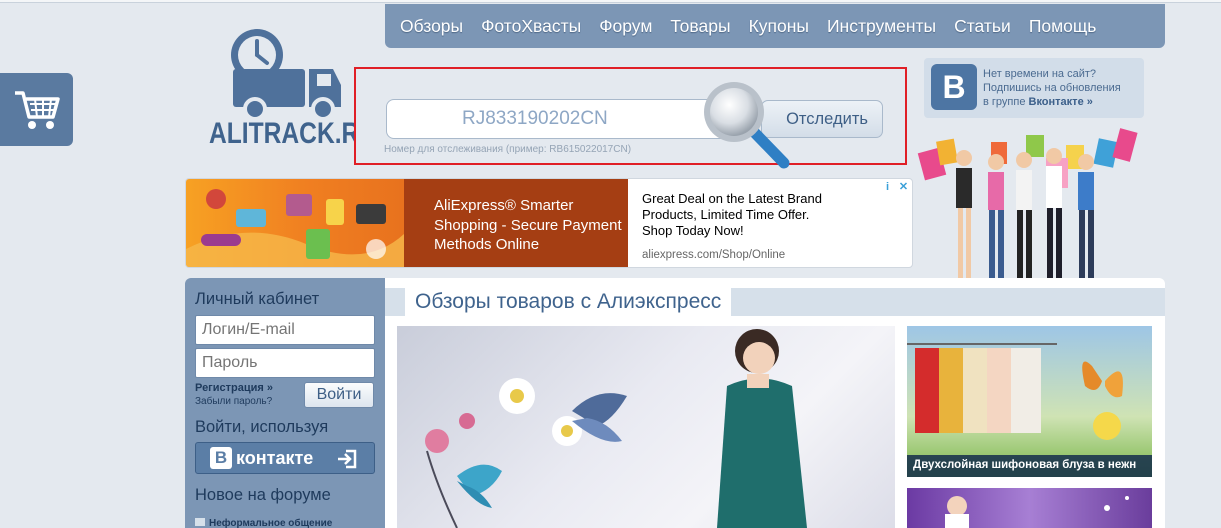  Describe the element at coordinates (625, 26) in the screenshot. I see `nav-item-forum: Форум` at that location.